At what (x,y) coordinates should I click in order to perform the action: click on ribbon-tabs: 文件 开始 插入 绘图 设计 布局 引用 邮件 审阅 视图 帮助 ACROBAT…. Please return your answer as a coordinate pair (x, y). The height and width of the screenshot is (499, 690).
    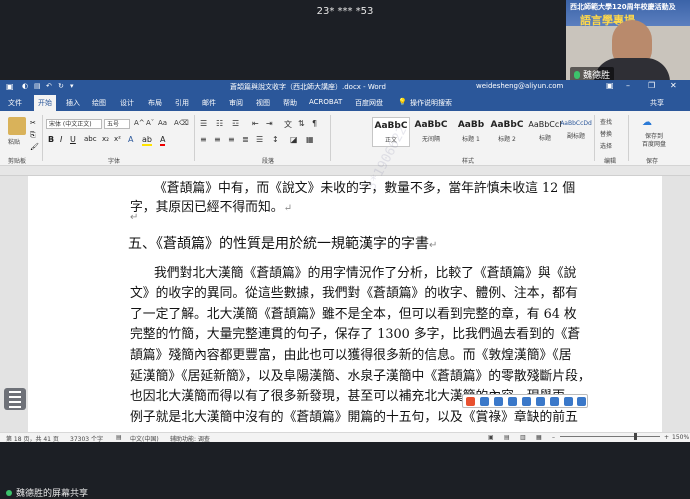
    Looking at the image, I should click on (345, 103).